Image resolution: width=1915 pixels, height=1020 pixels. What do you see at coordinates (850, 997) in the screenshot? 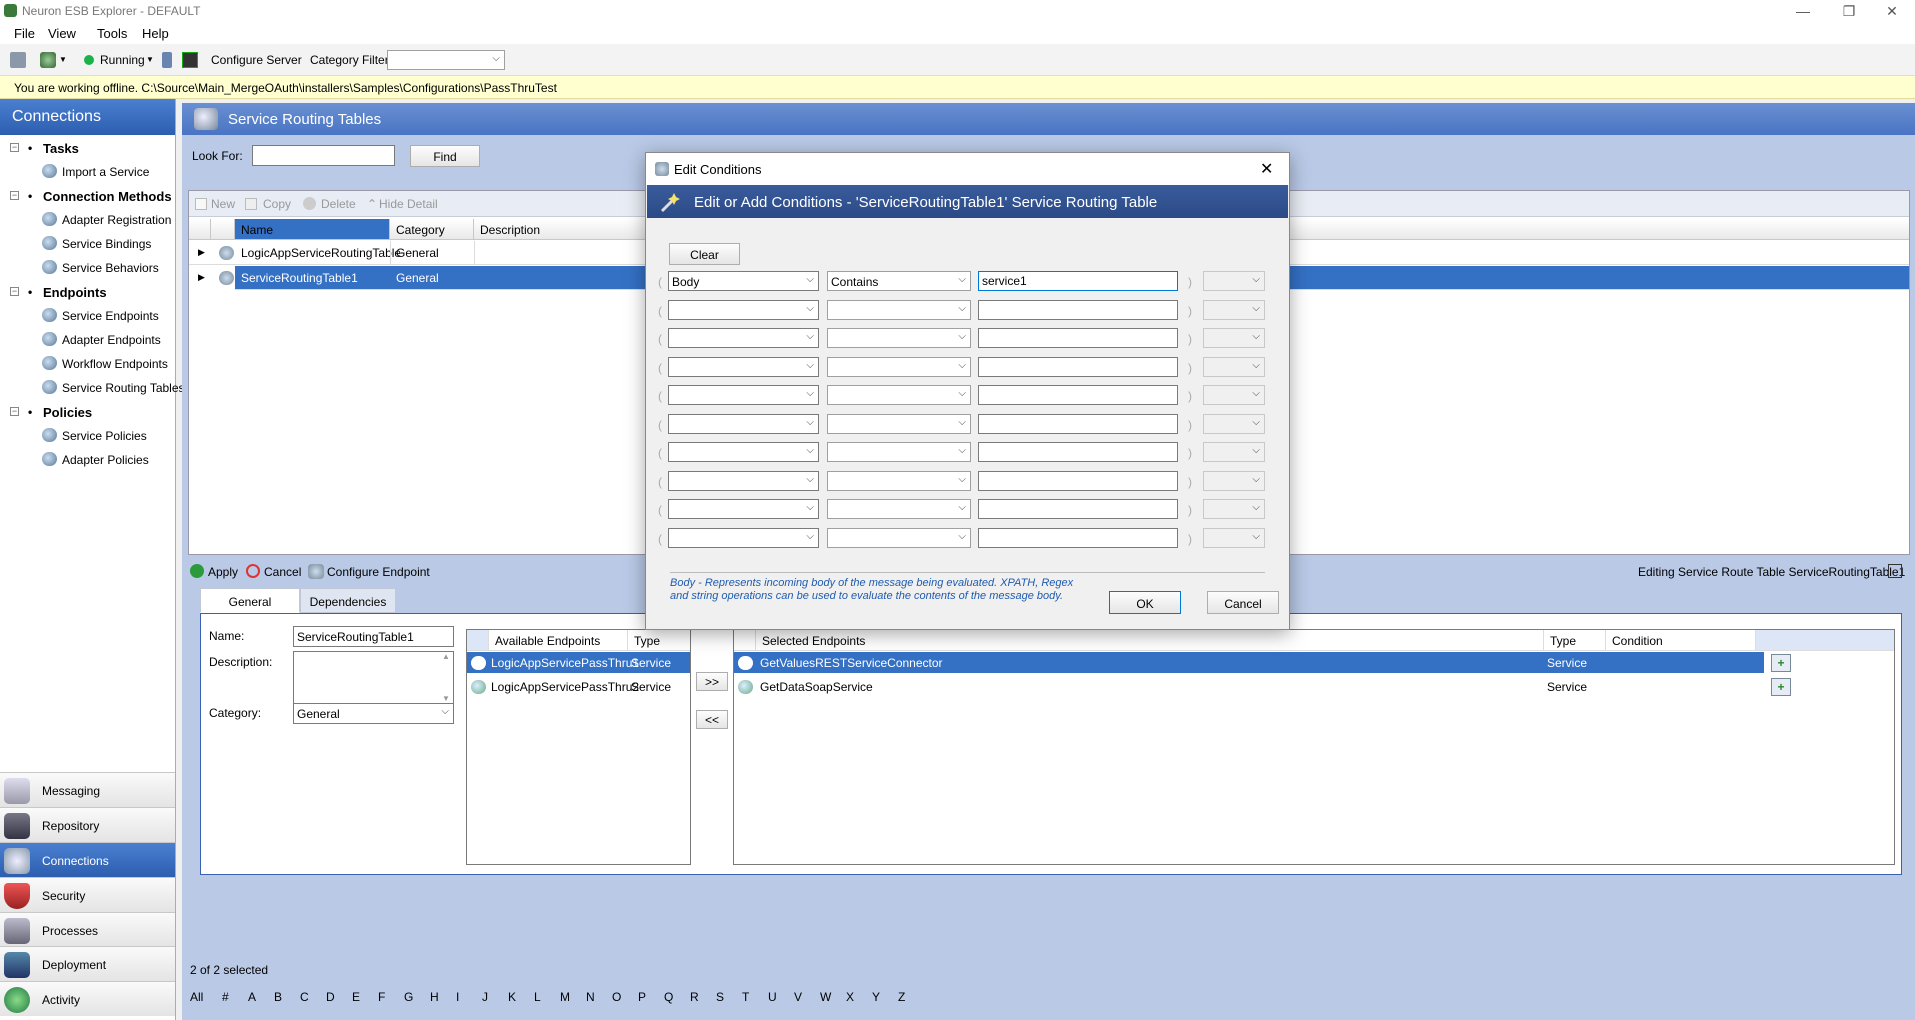
I see `alpha-filter-item: X` at bounding box center [850, 997].